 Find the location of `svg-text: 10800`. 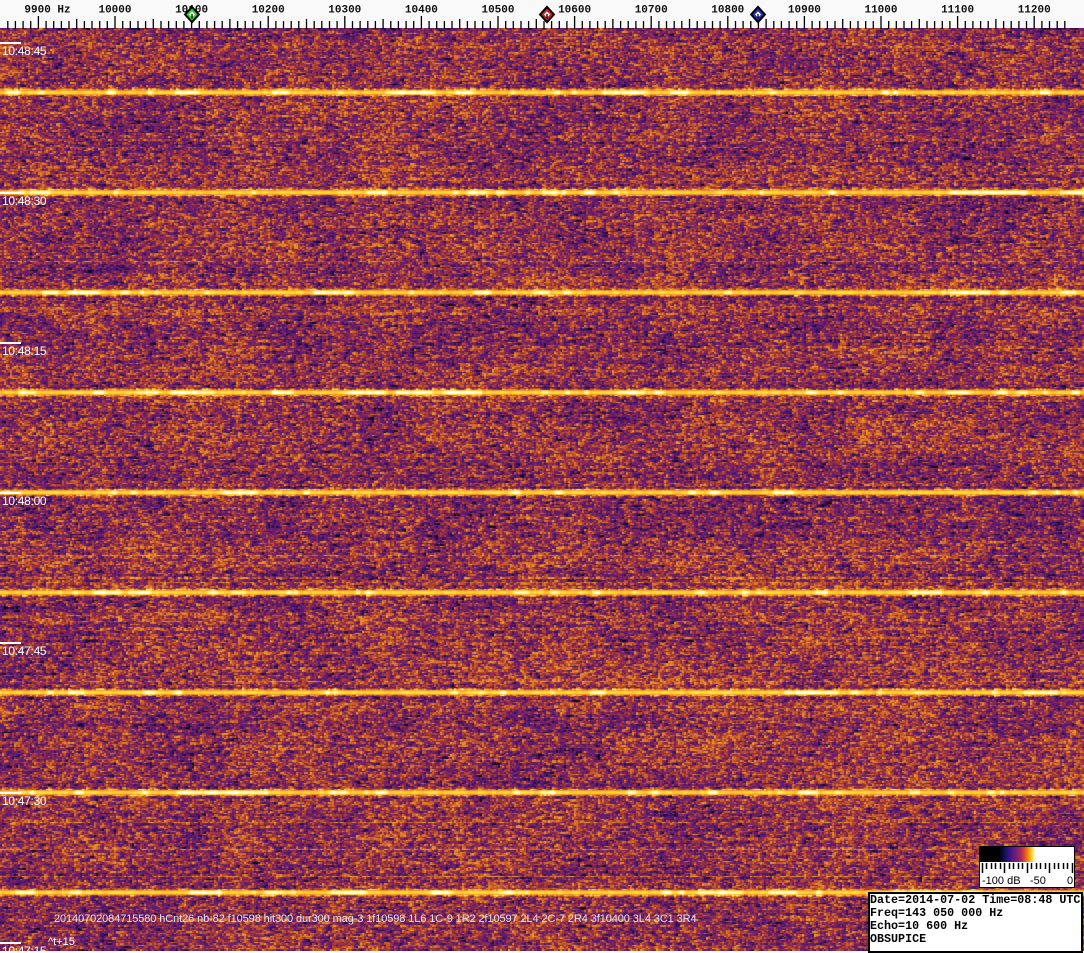

svg-text: 10800 is located at coordinates (727, 11).